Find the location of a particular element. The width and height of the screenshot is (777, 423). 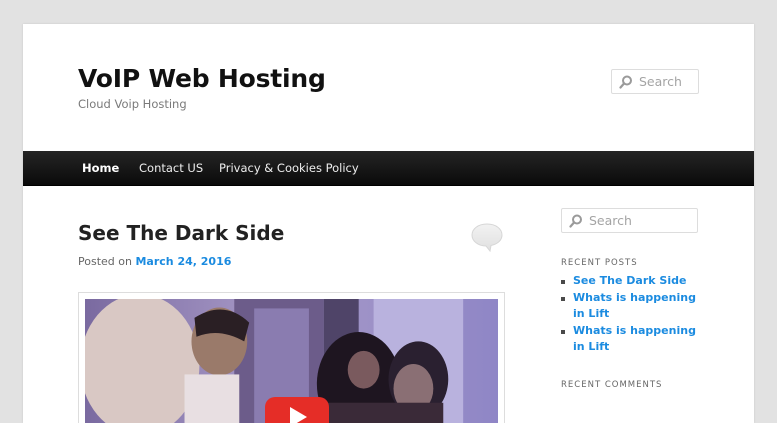

recent-post-link: See The Dark Side is located at coordinates (629, 280).